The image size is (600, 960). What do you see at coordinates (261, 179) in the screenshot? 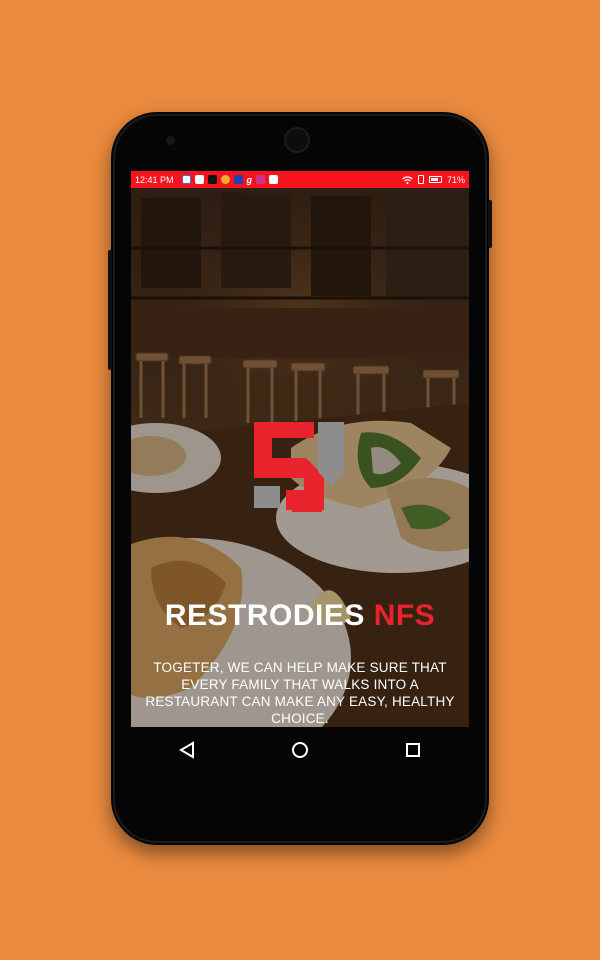
I see `instagram-icon` at bounding box center [261, 179].